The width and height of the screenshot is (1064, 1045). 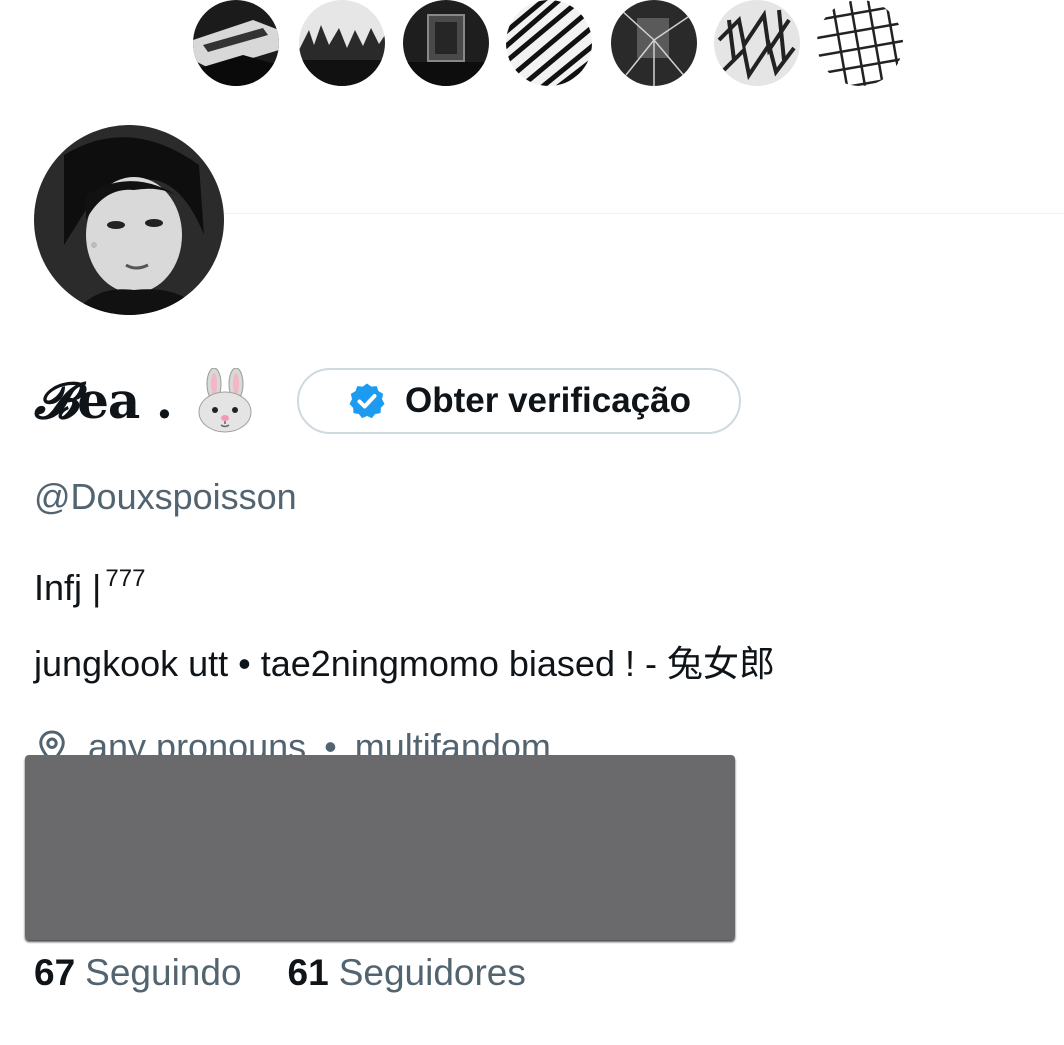 I want to click on display-name: 𝓑ea ., so click(x=103, y=401).